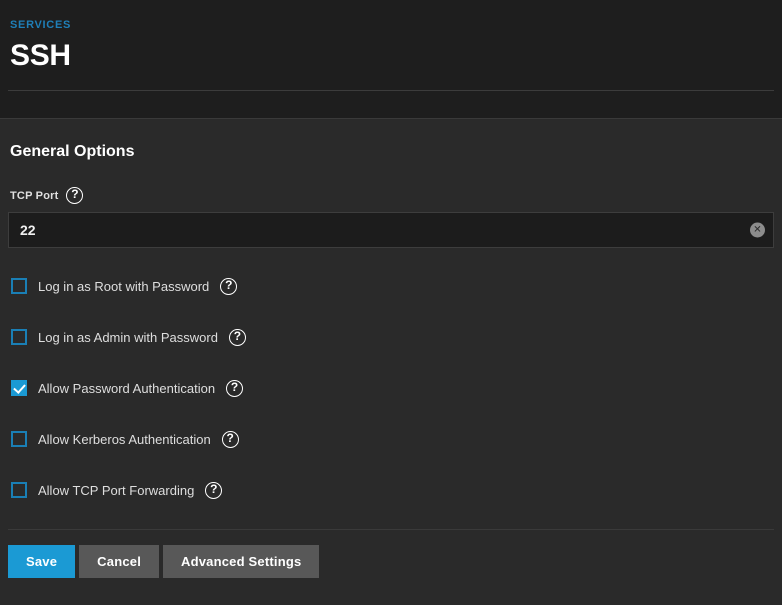  What do you see at coordinates (19, 337) in the screenshot?
I see `checkbox-admin-password` at bounding box center [19, 337].